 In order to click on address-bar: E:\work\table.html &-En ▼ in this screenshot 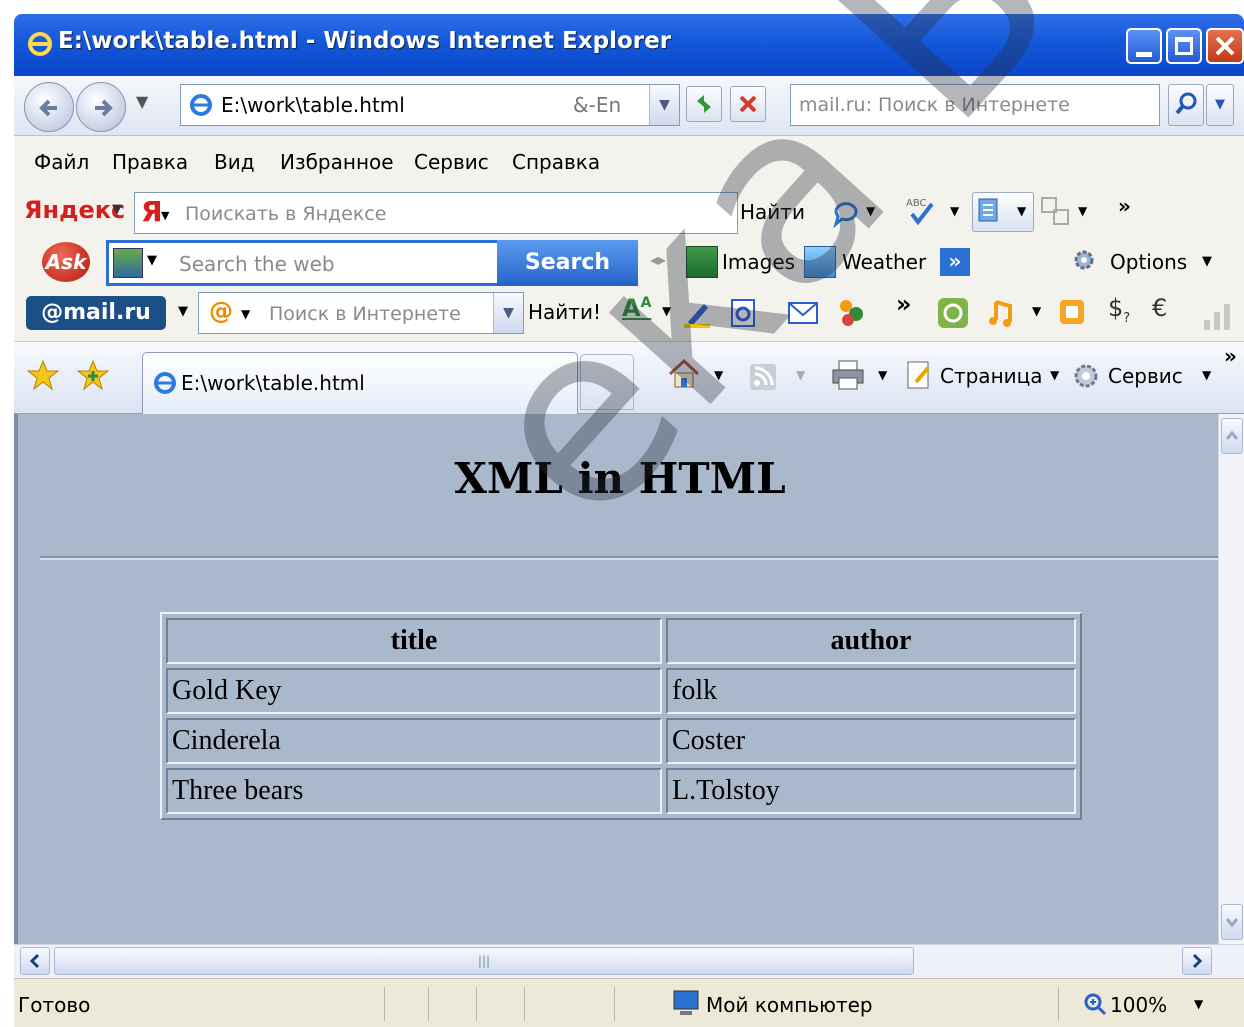, I will do `click(430, 105)`.